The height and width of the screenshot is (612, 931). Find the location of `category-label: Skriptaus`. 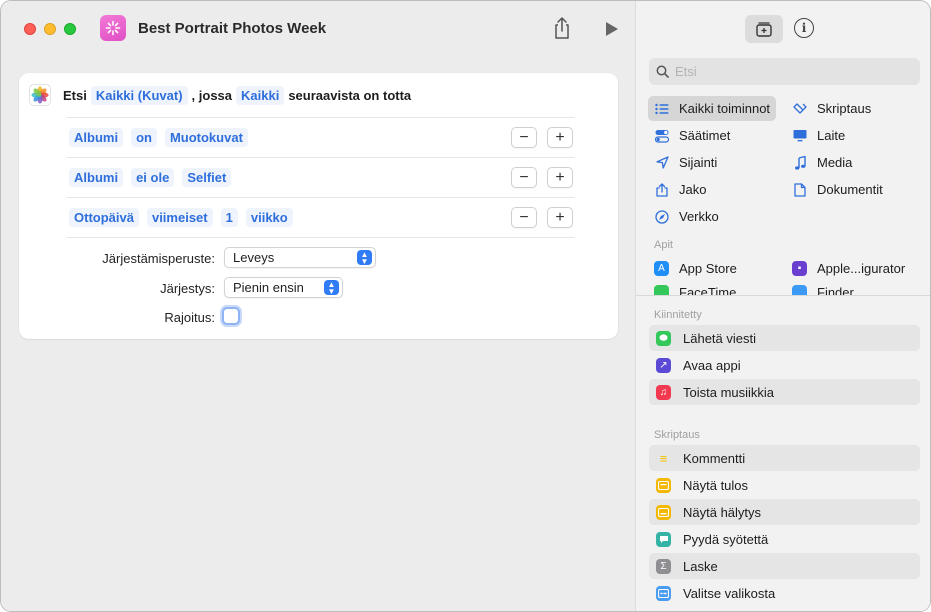

category-label: Skriptaus is located at coordinates (844, 108).